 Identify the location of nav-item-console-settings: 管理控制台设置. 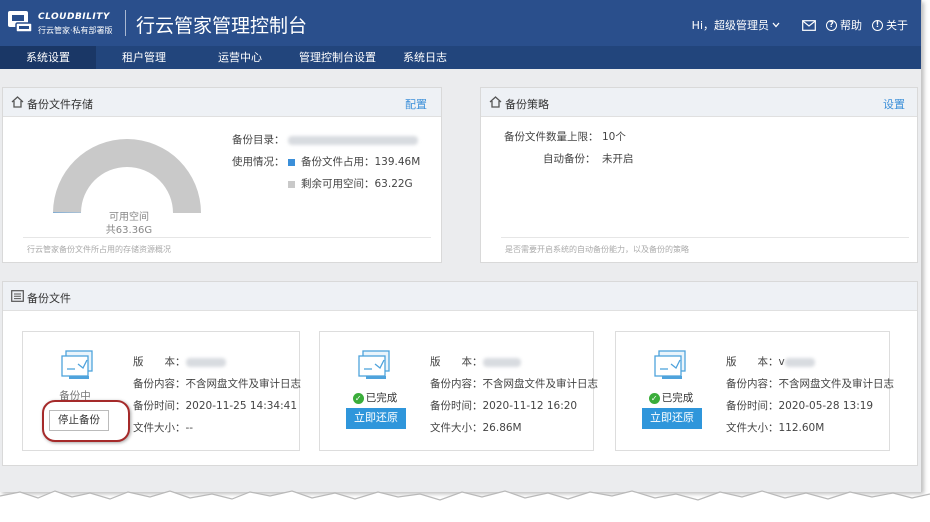
(345, 57).